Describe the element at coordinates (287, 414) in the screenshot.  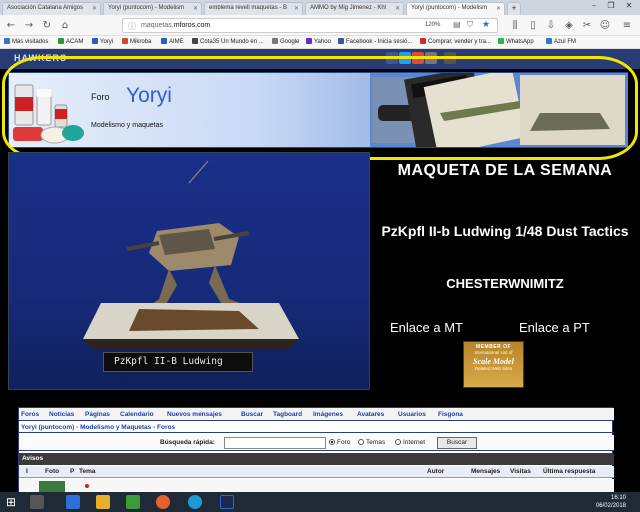
I see `nav-link-tagboard: Tagboard` at that location.